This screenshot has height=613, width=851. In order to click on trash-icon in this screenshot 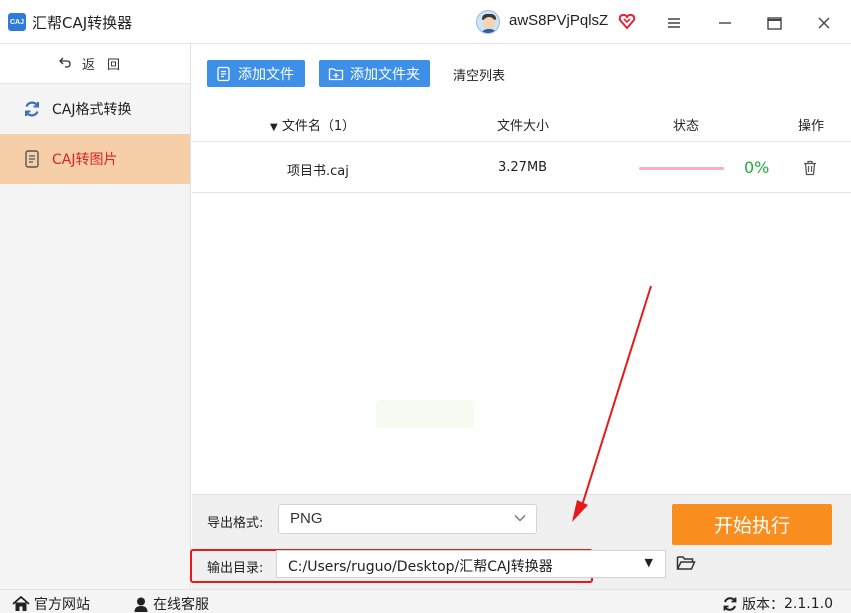, I will do `click(810, 168)`.